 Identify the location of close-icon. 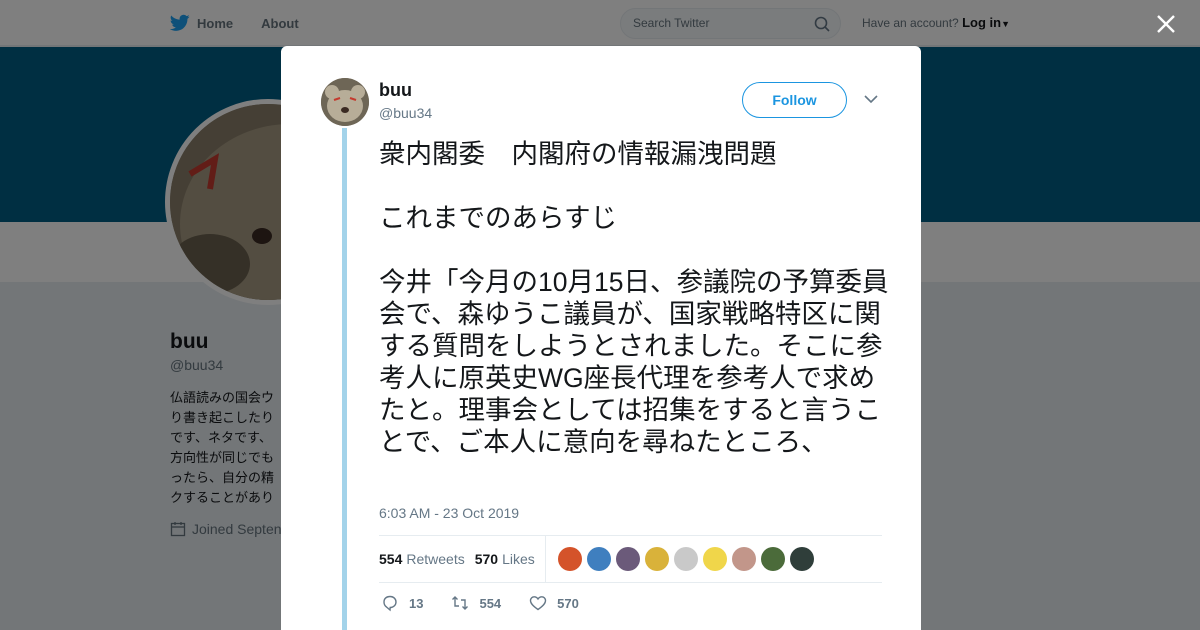
(1166, 24).